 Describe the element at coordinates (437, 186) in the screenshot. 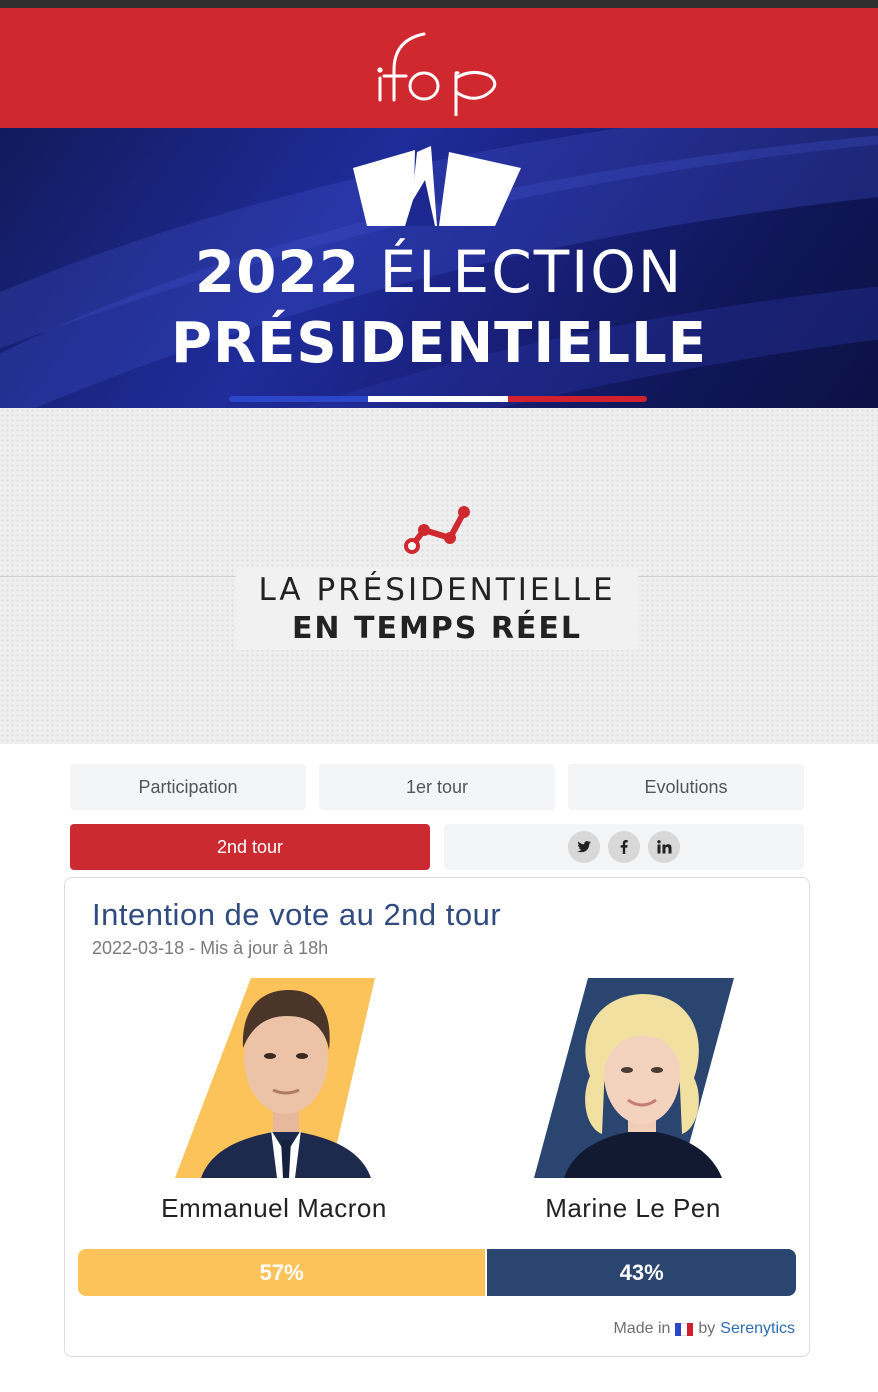

I see `ballot-papers-icon` at that location.